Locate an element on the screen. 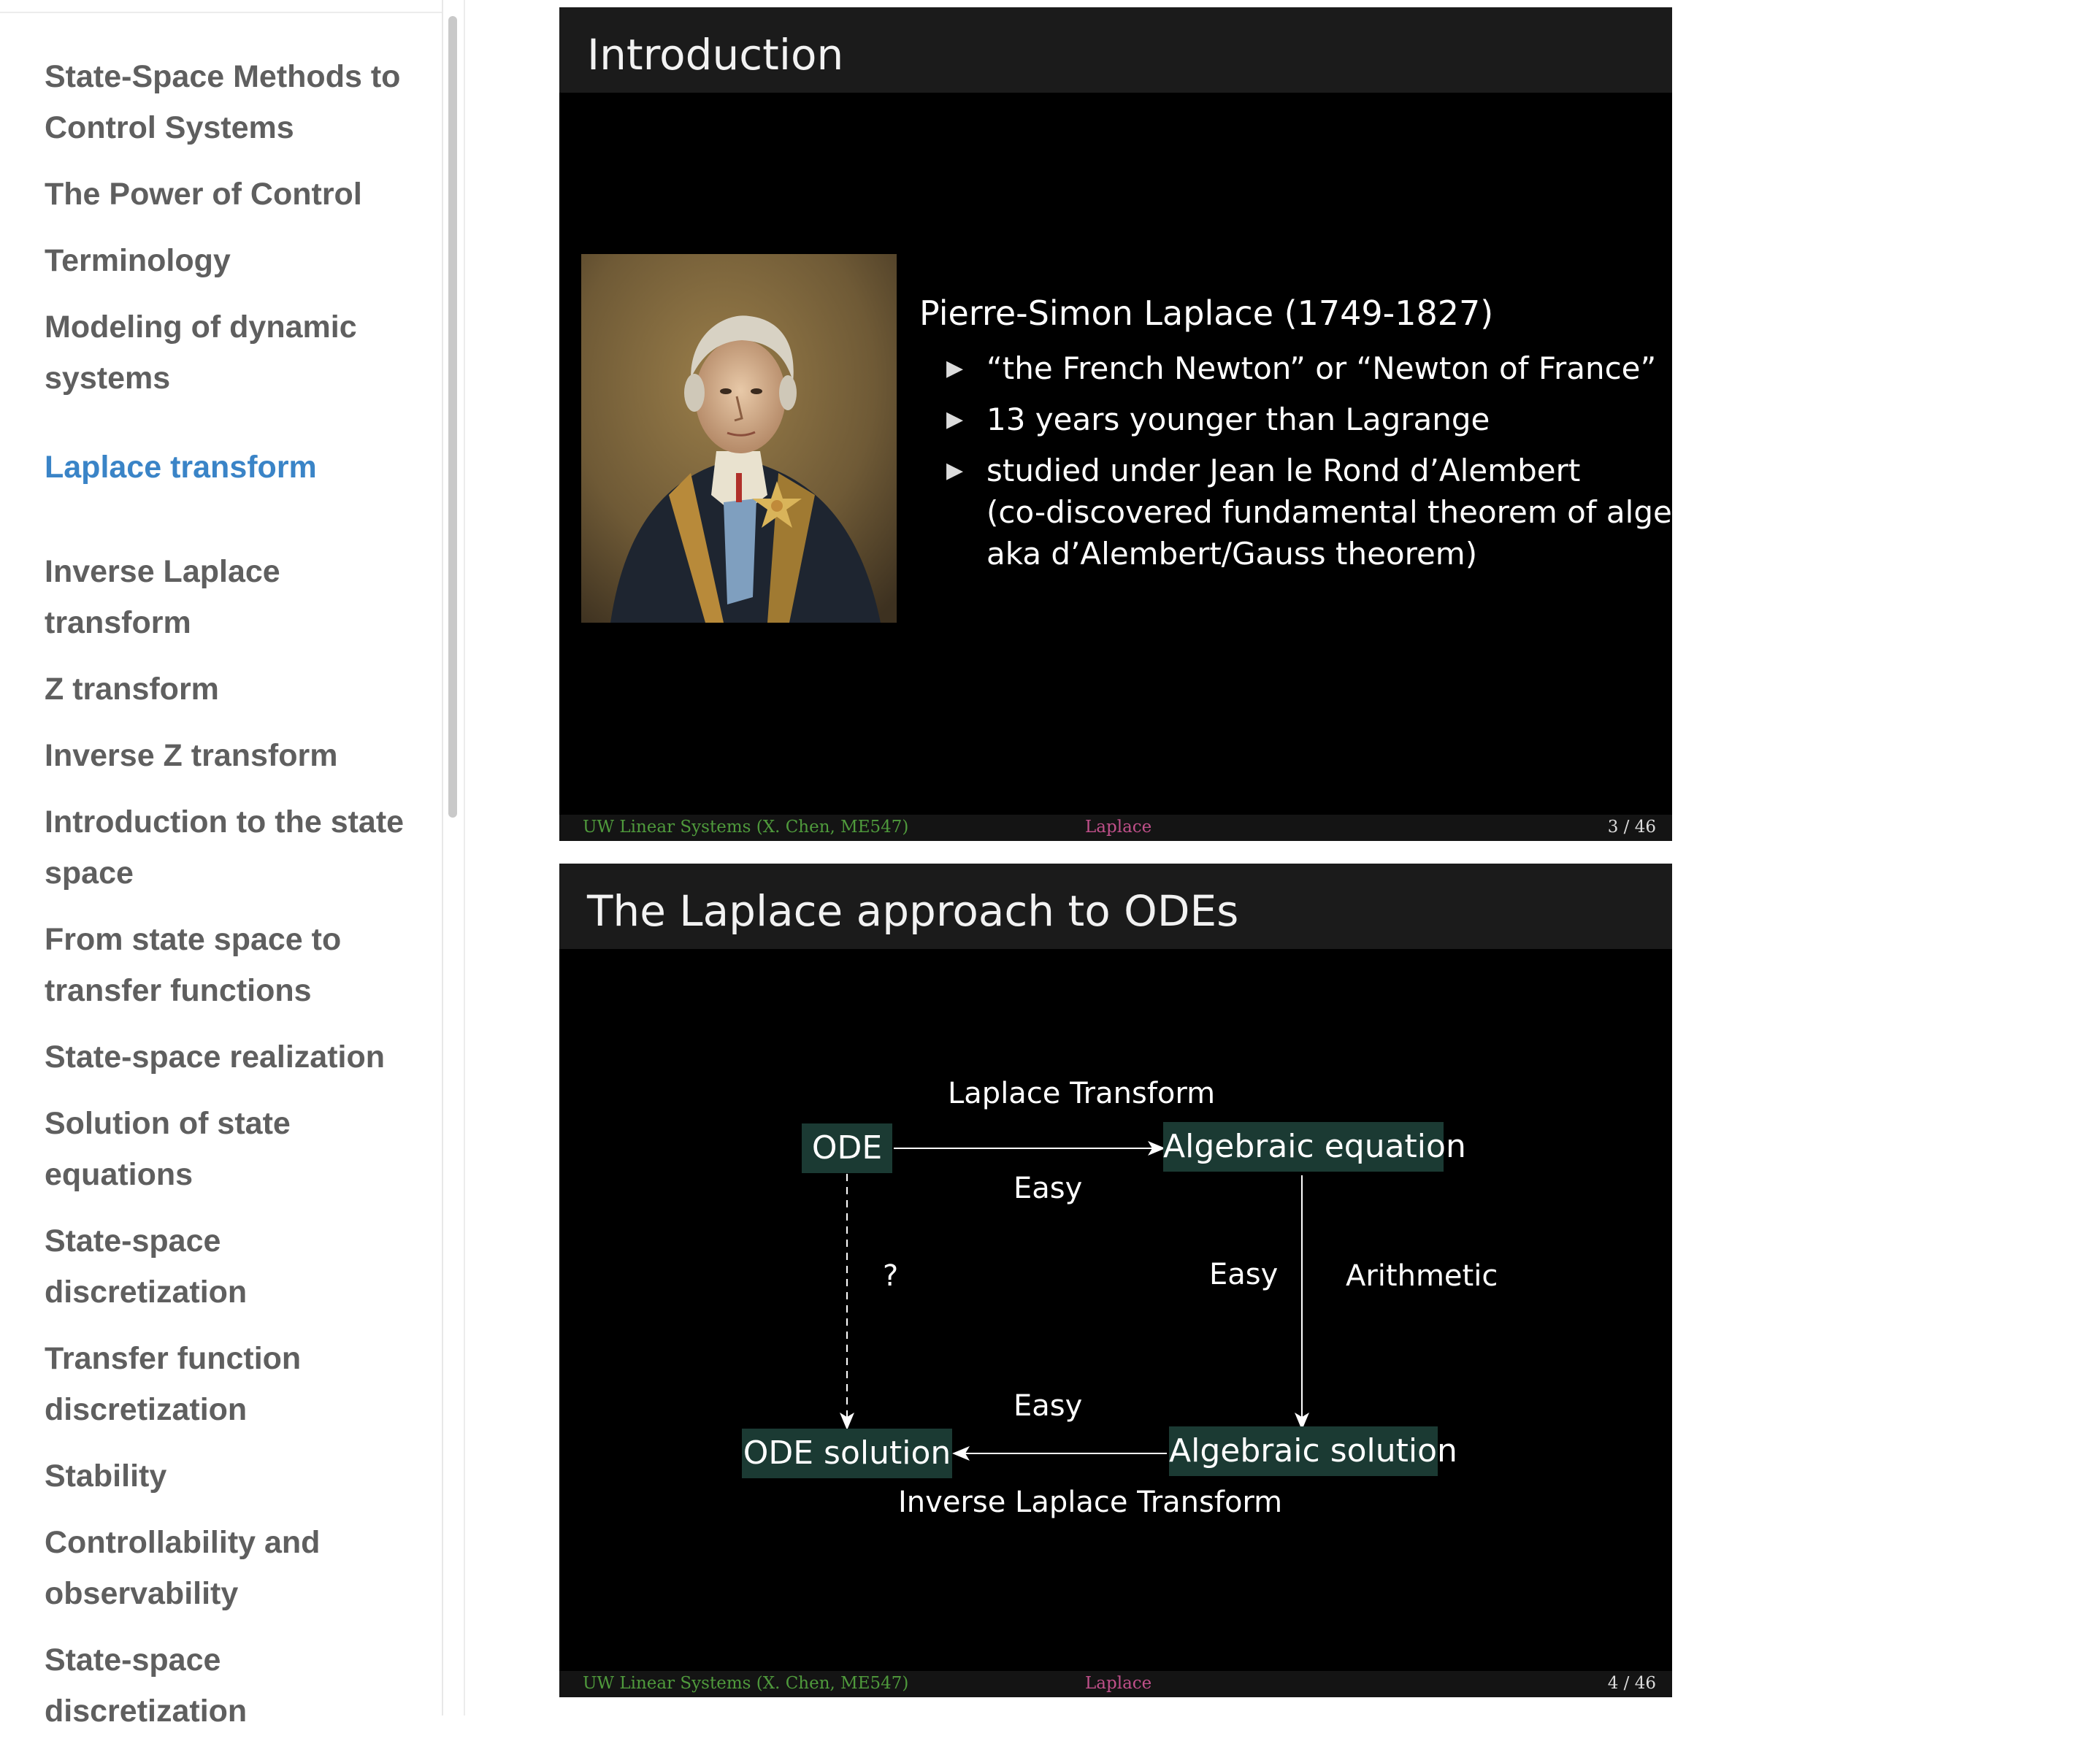 The image size is (2100, 1752). sidebar-item: Transfer function discretization is located at coordinates (227, 1384).